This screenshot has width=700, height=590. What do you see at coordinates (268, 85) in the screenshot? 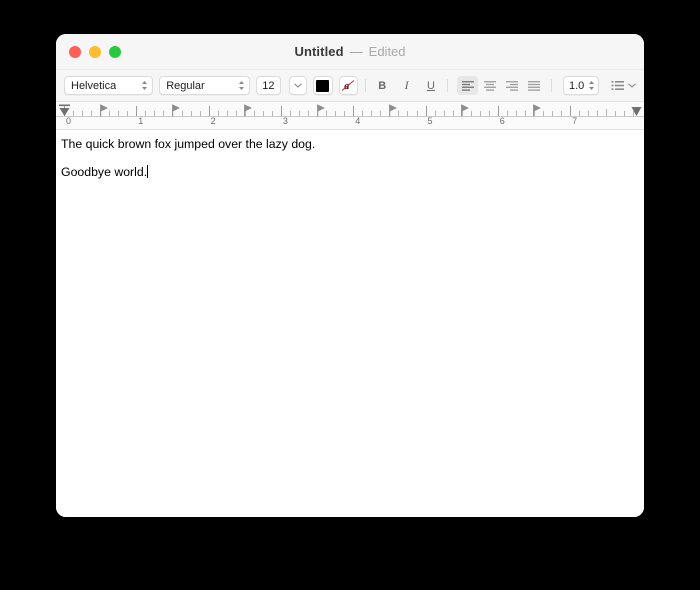
I see `font-size-input: 12` at bounding box center [268, 85].